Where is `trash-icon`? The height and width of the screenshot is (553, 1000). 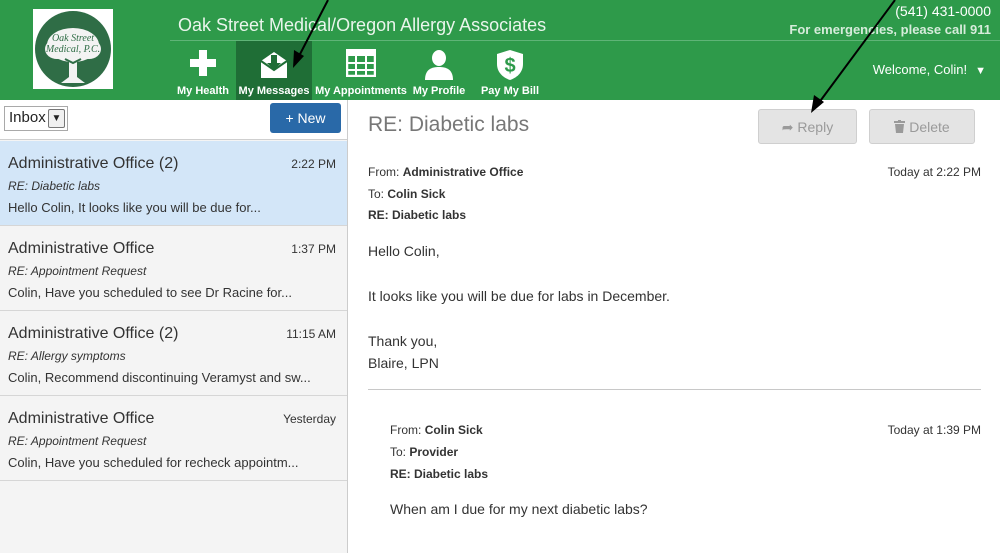 trash-icon is located at coordinates (901, 127).